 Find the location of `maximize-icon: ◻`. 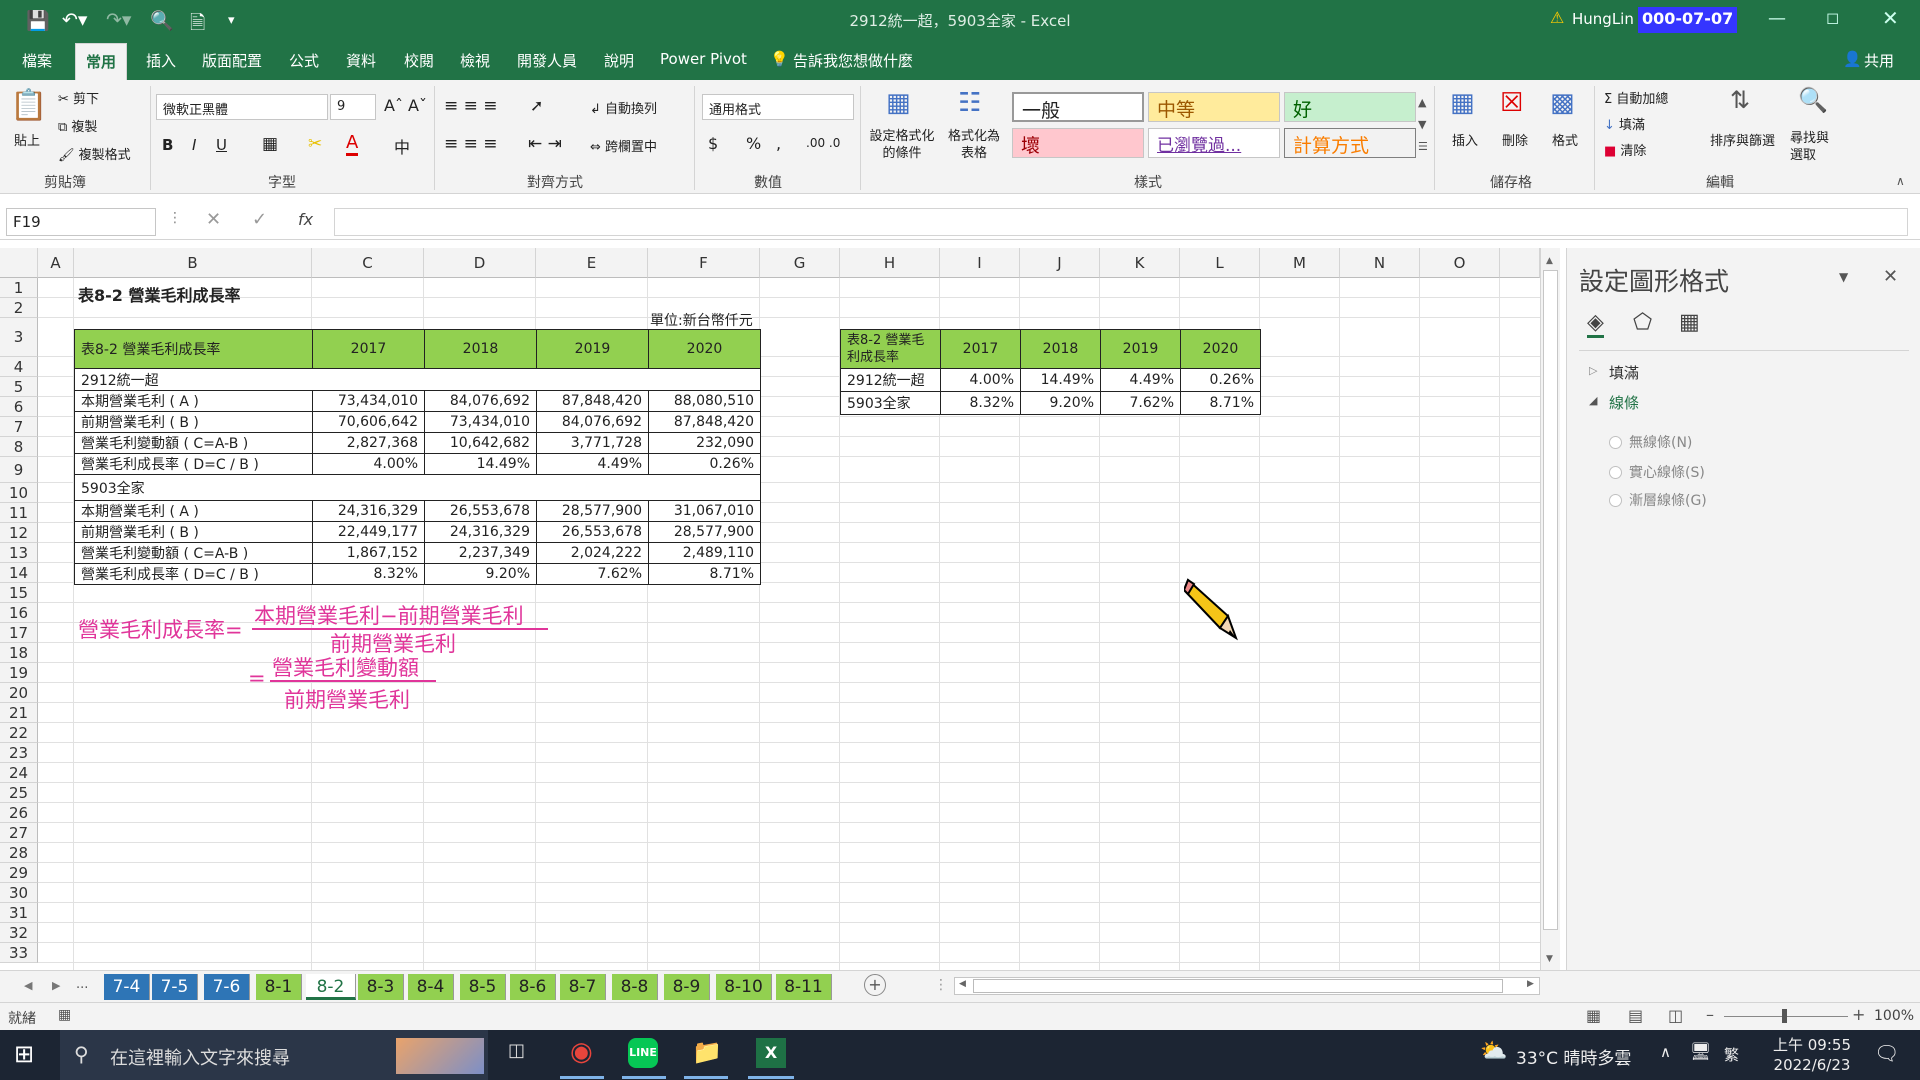

maximize-icon: ◻ is located at coordinates (1832, 17).